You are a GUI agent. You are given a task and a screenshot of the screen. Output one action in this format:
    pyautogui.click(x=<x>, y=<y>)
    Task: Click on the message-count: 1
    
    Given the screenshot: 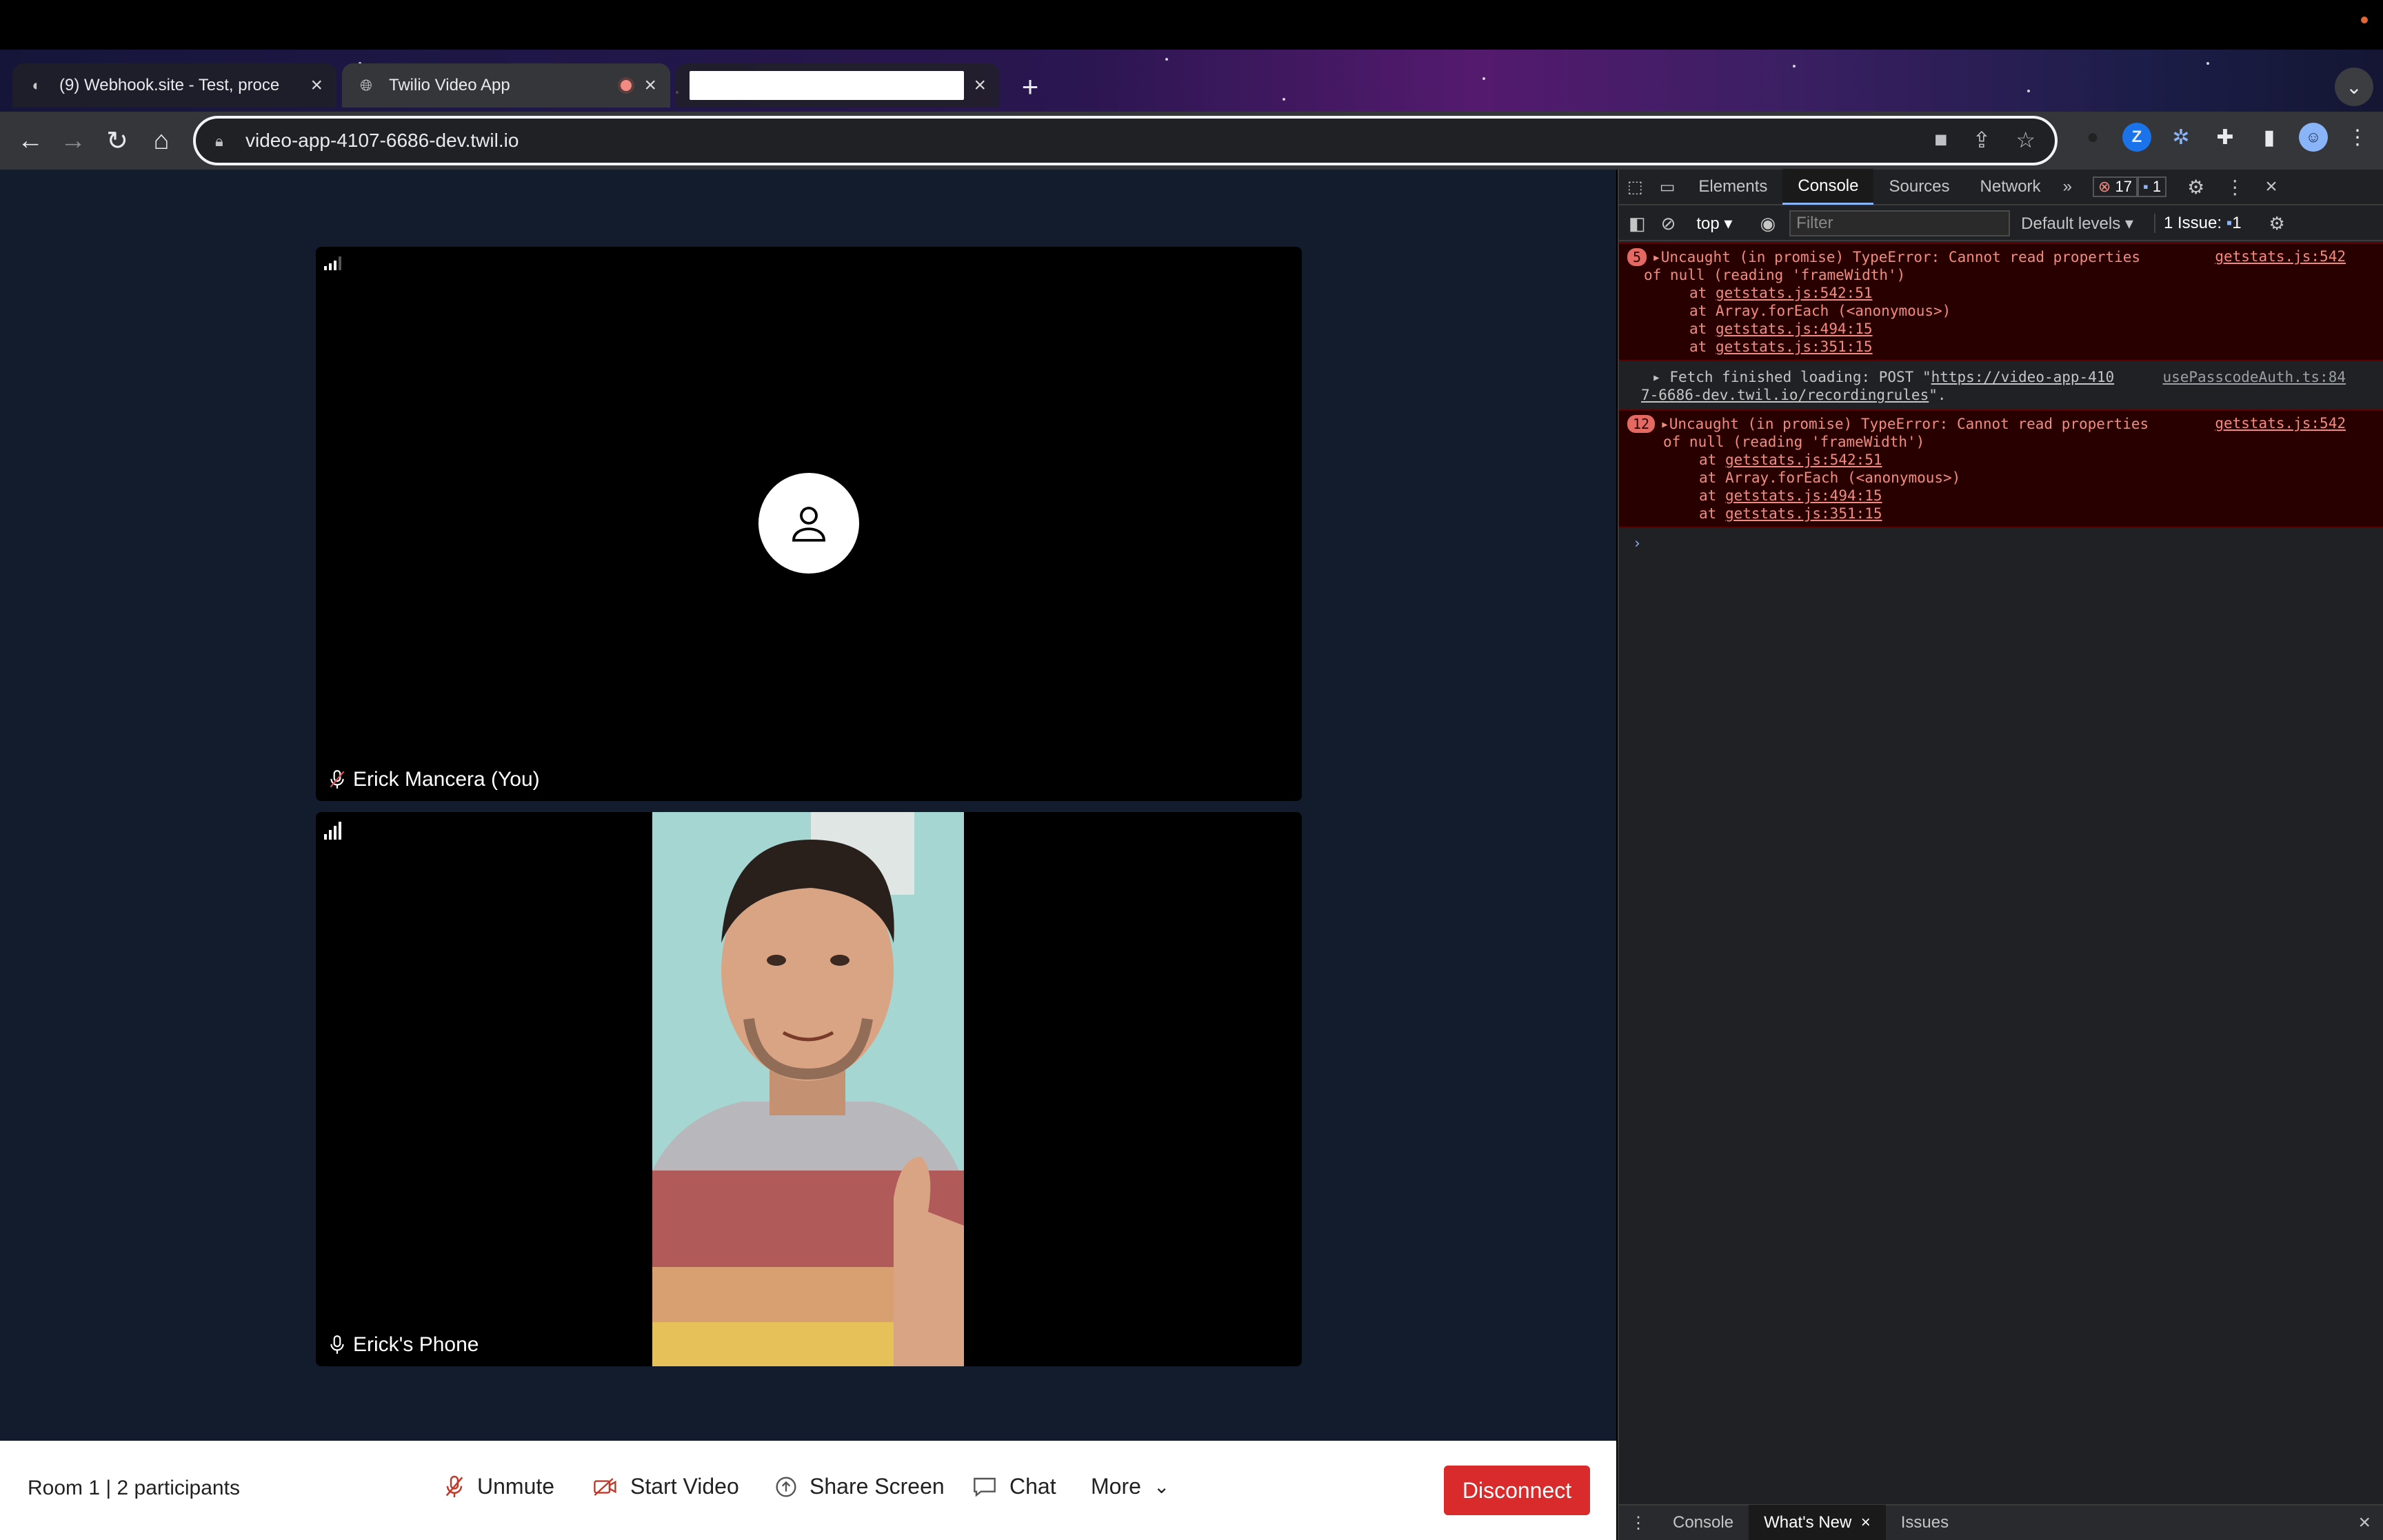 What is the action you would take?
    pyautogui.click(x=2157, y=186)
    